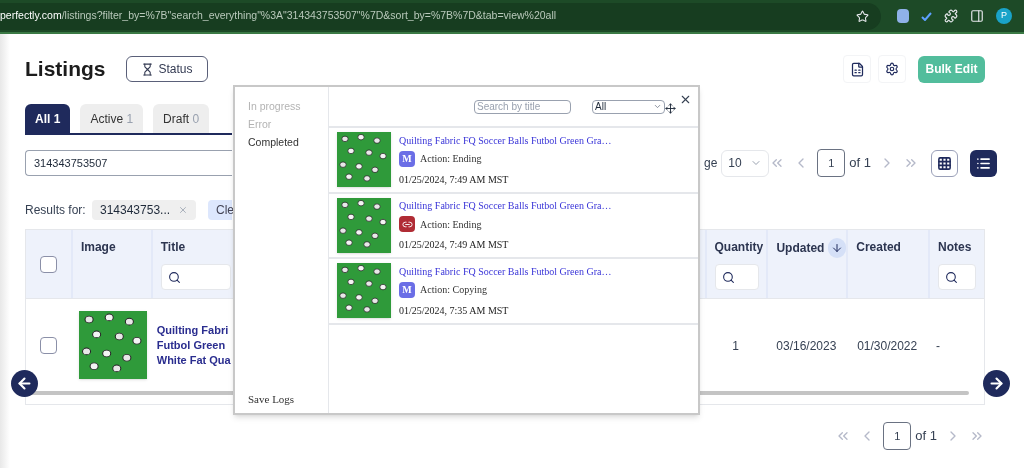 The image size is (1024, 468). What do you see at coordinates (453, 290) in the screenshot?
I see `action-text: Action: Copying` at bounding box center [453, 290].